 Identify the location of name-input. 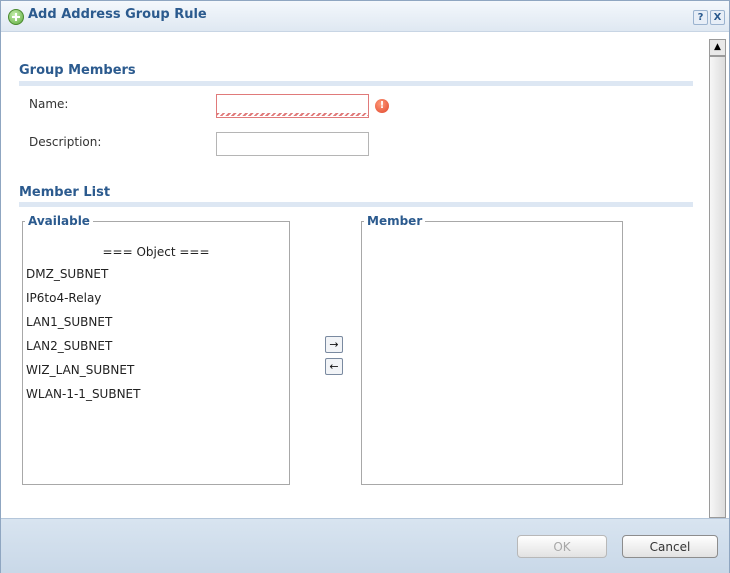
(292, 106).